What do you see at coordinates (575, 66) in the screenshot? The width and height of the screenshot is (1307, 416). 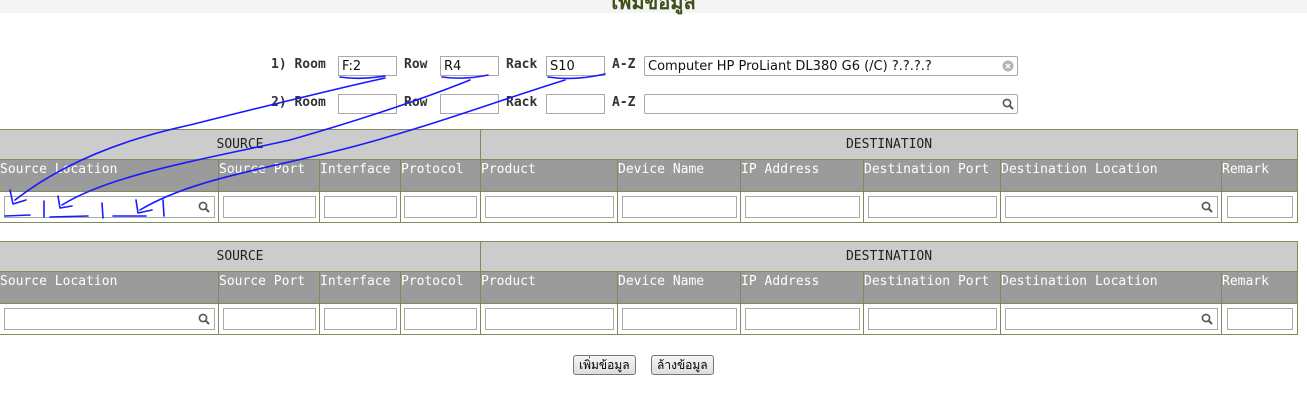 I see `rack-input-1: S10` at bounding box center [575, 66].